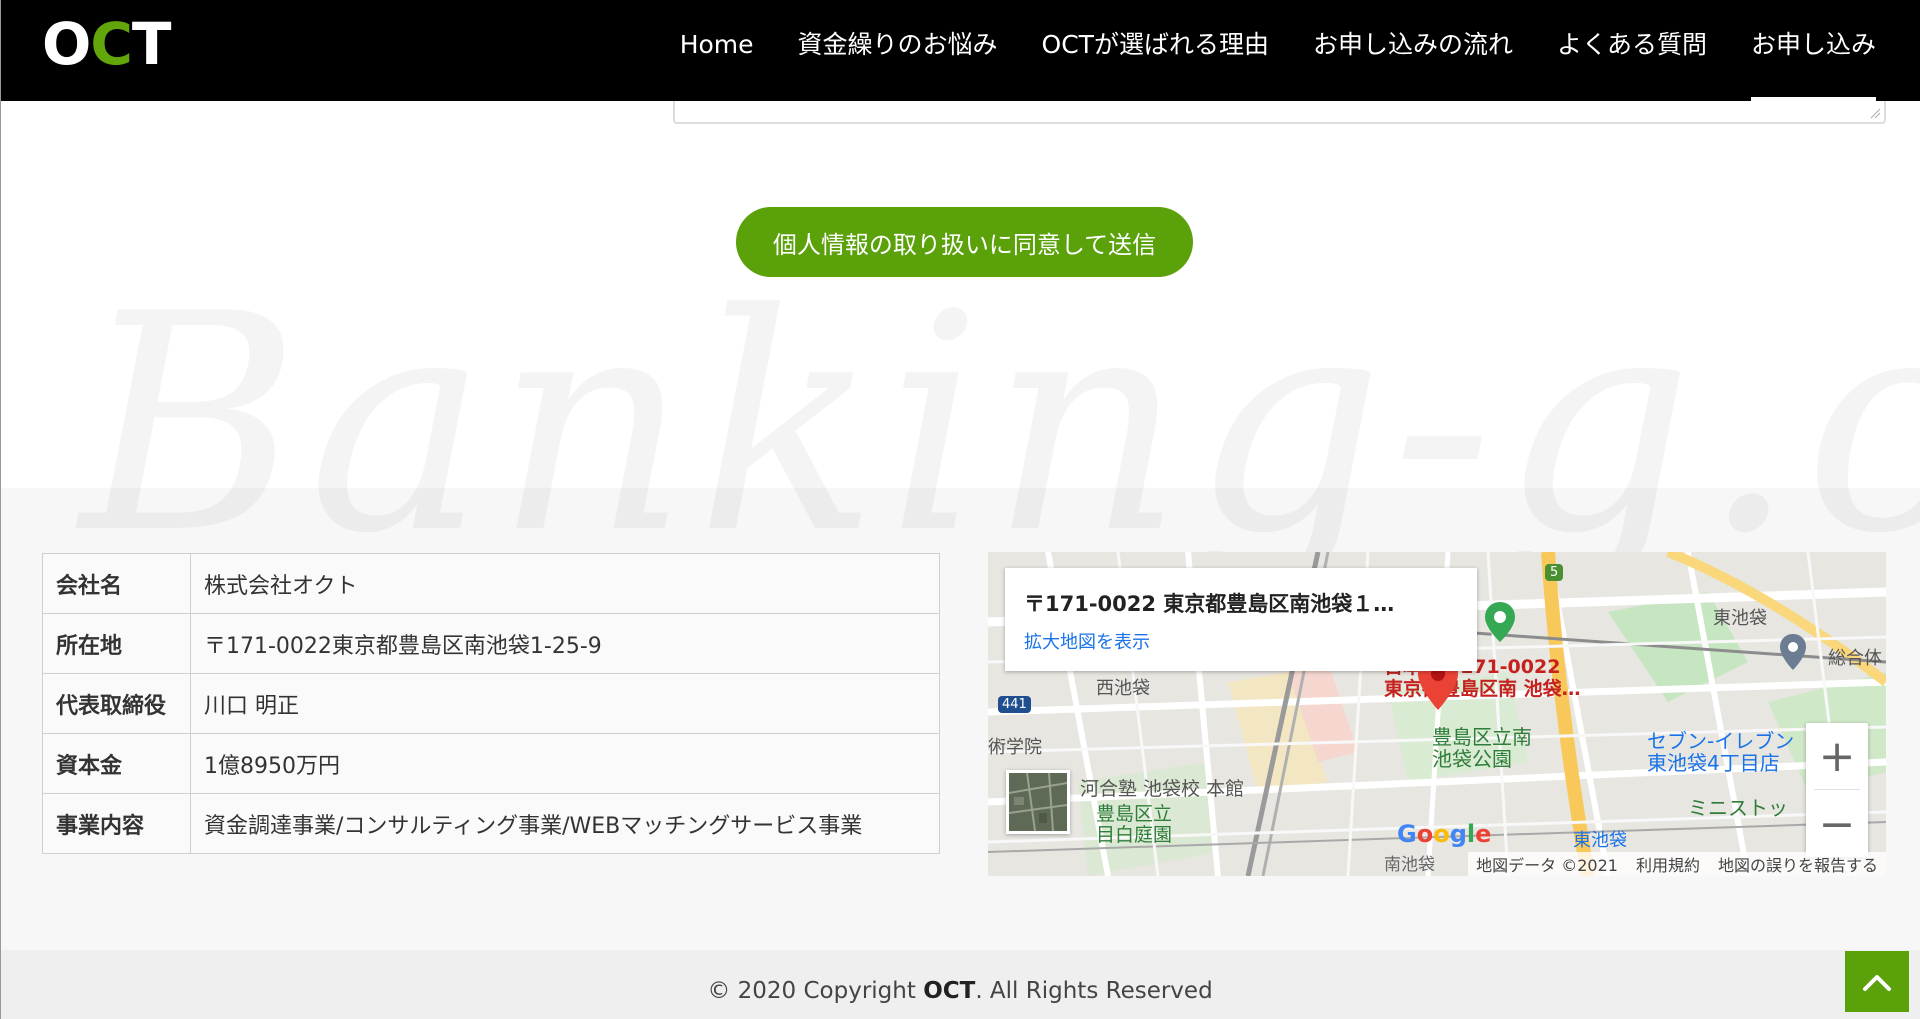 The image size is (1920, 1019). Describe the element at coordinates (1413, 50) in the screenshot. I see `nav-application-flow: お申し込みの流れ` at that location.